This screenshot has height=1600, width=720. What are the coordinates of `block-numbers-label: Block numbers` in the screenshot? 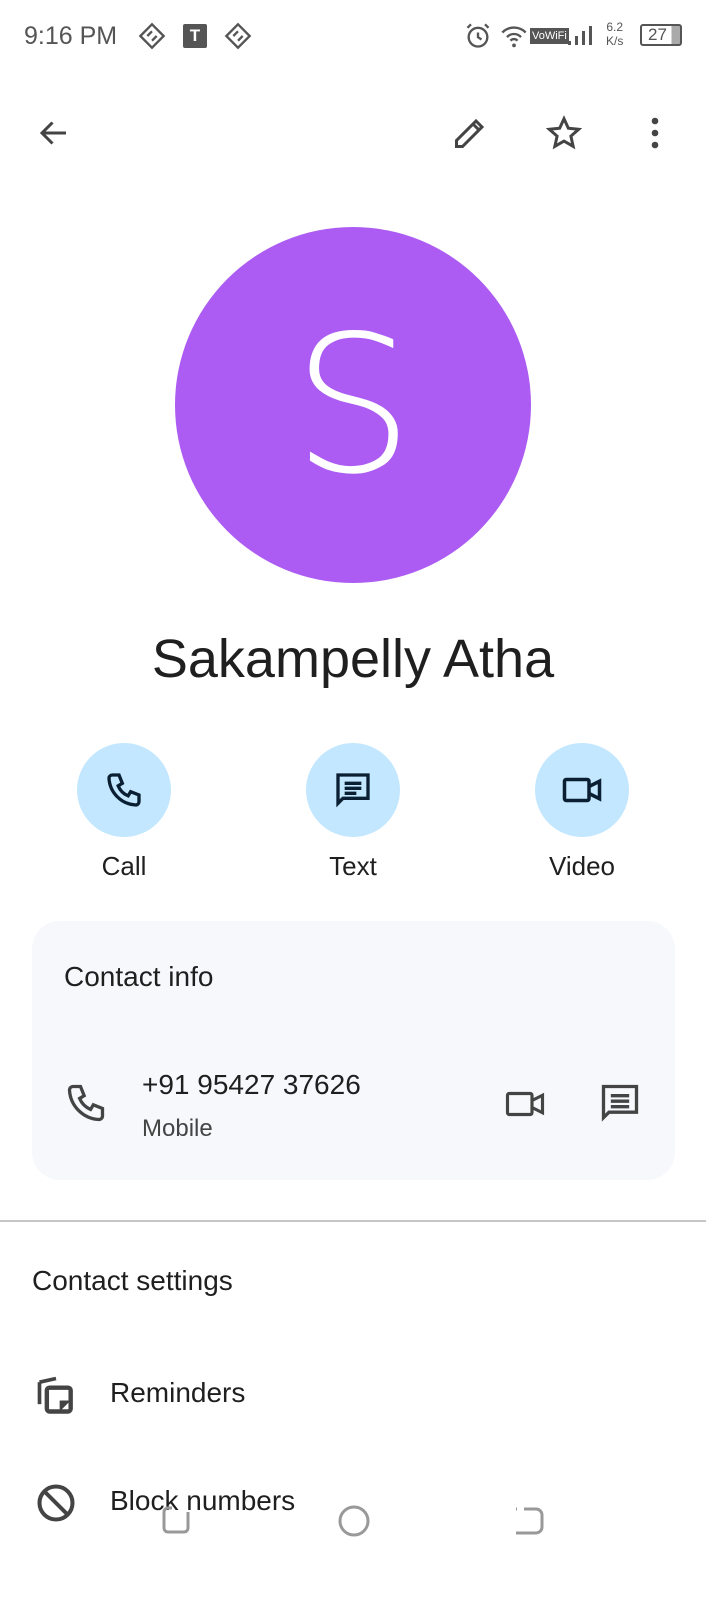 It's located at (203, 1500).